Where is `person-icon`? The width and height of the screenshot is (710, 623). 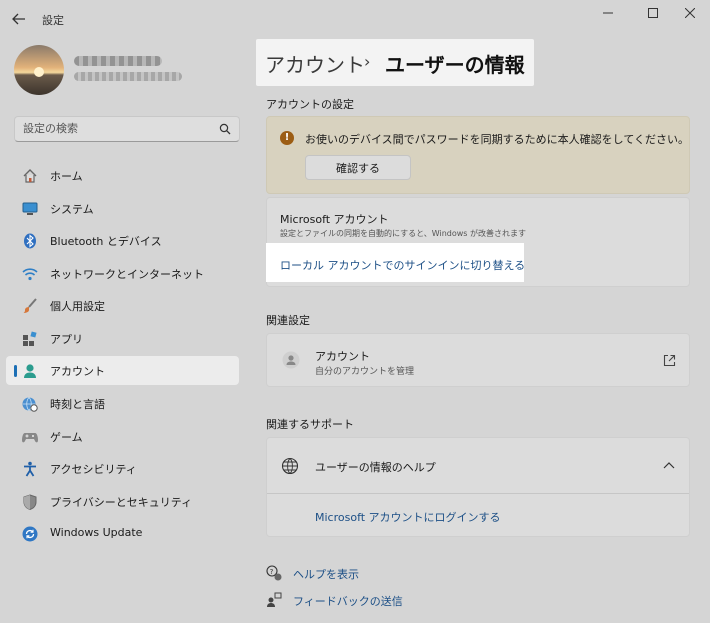 person-icon is located at coordinates (291, 360).